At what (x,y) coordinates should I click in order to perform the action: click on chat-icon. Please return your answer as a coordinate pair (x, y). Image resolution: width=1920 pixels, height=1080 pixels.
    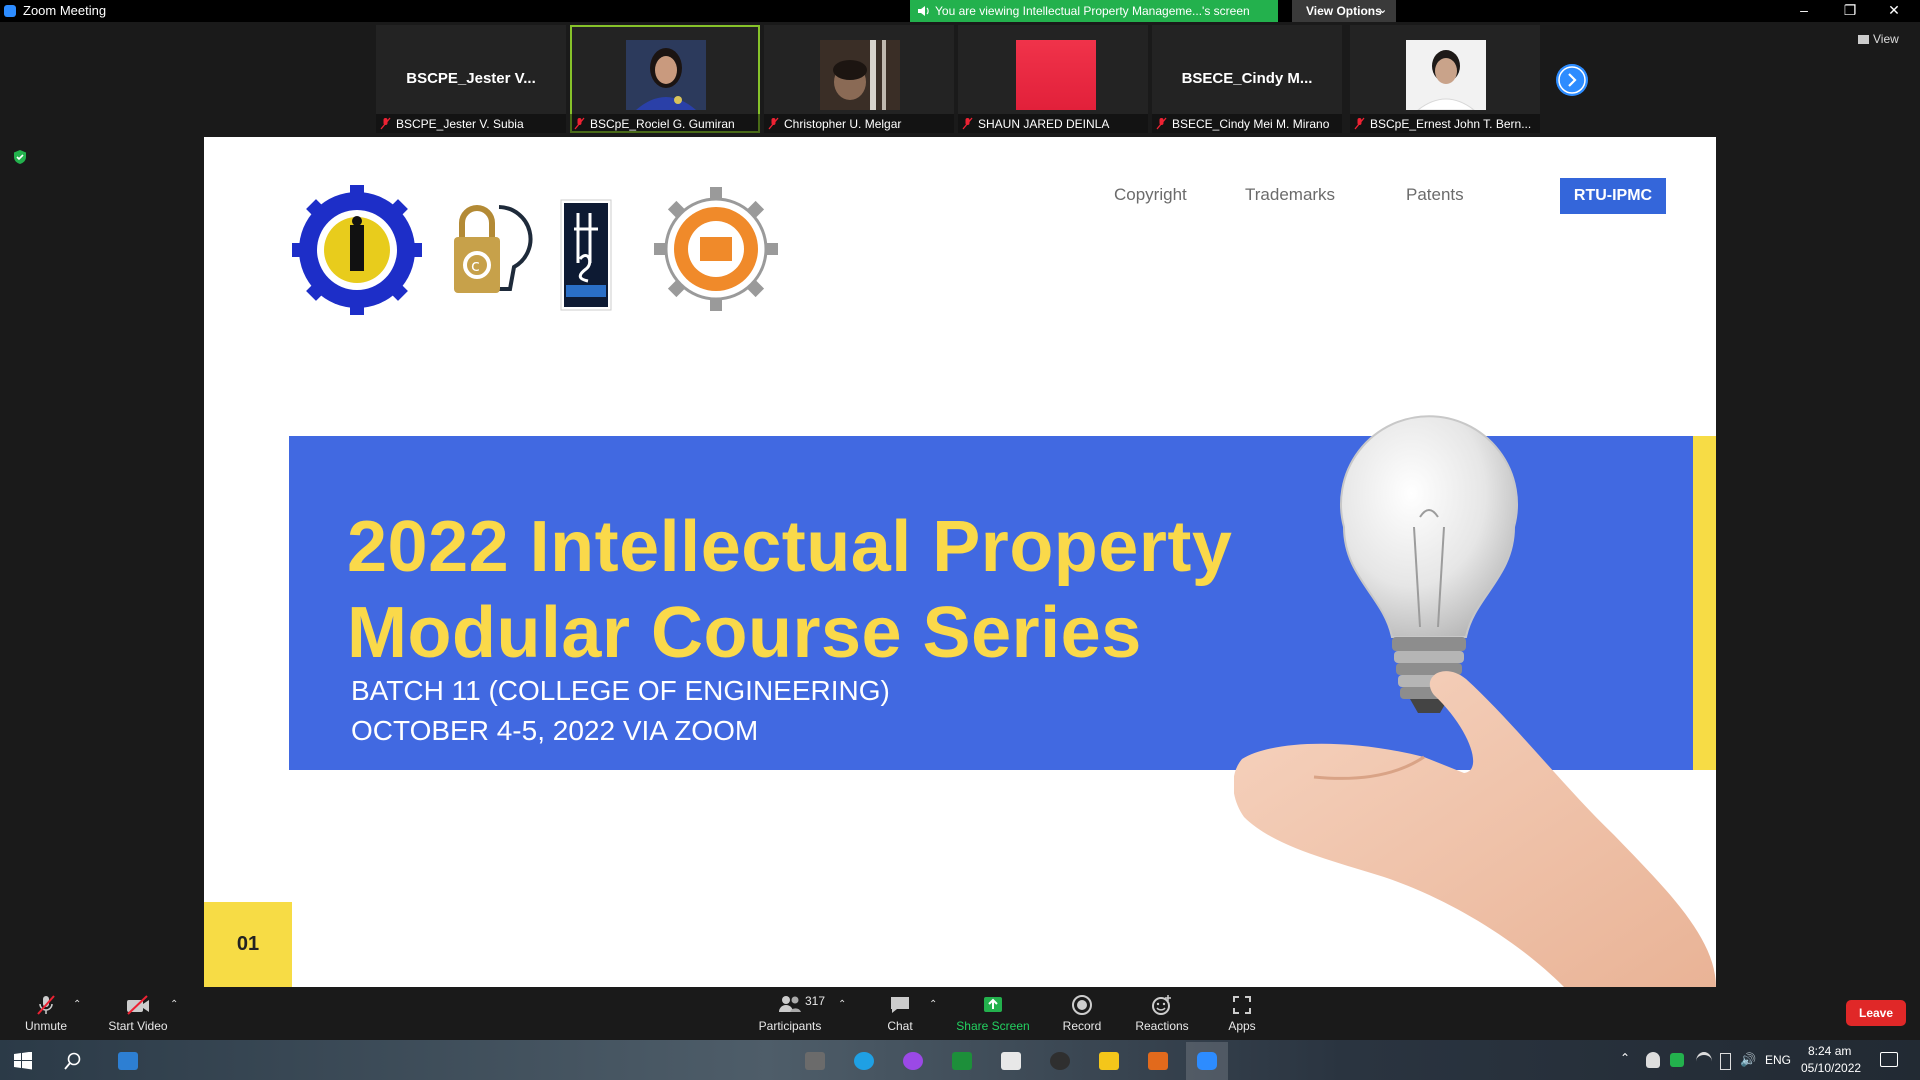
    Looking at the image, I should click on (900, 1005).